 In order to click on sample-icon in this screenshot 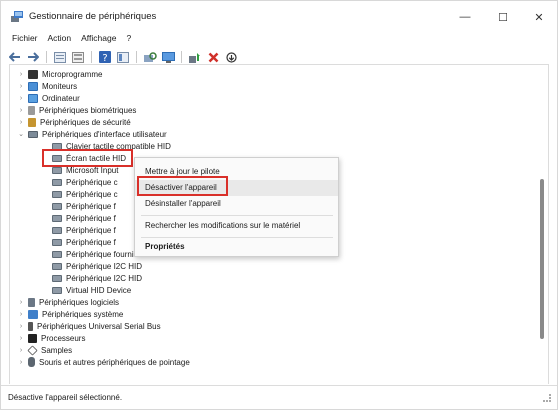, I will do `click(32, 350)`.